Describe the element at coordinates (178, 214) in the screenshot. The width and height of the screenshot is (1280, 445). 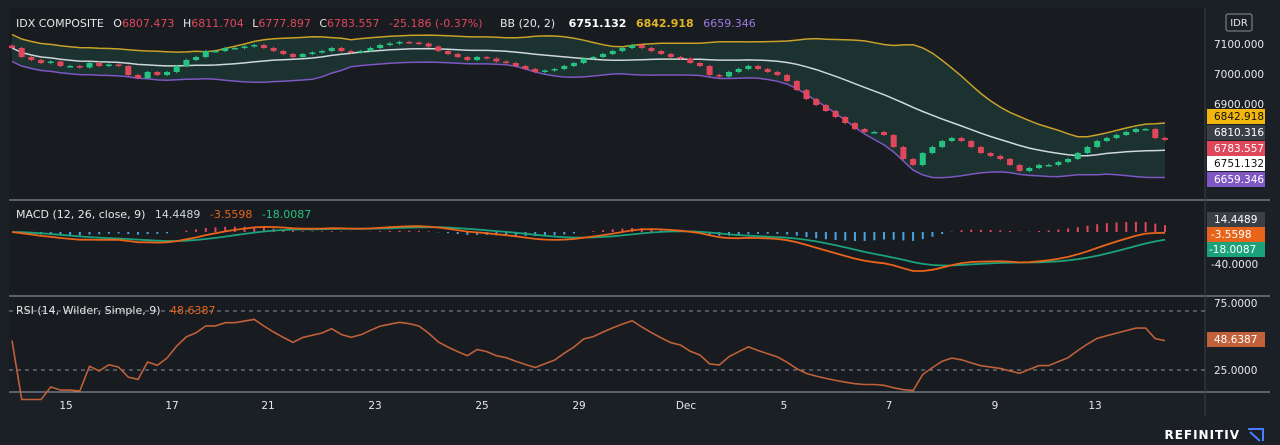
I see `macd-hist-legend: 14.4489` at that location.